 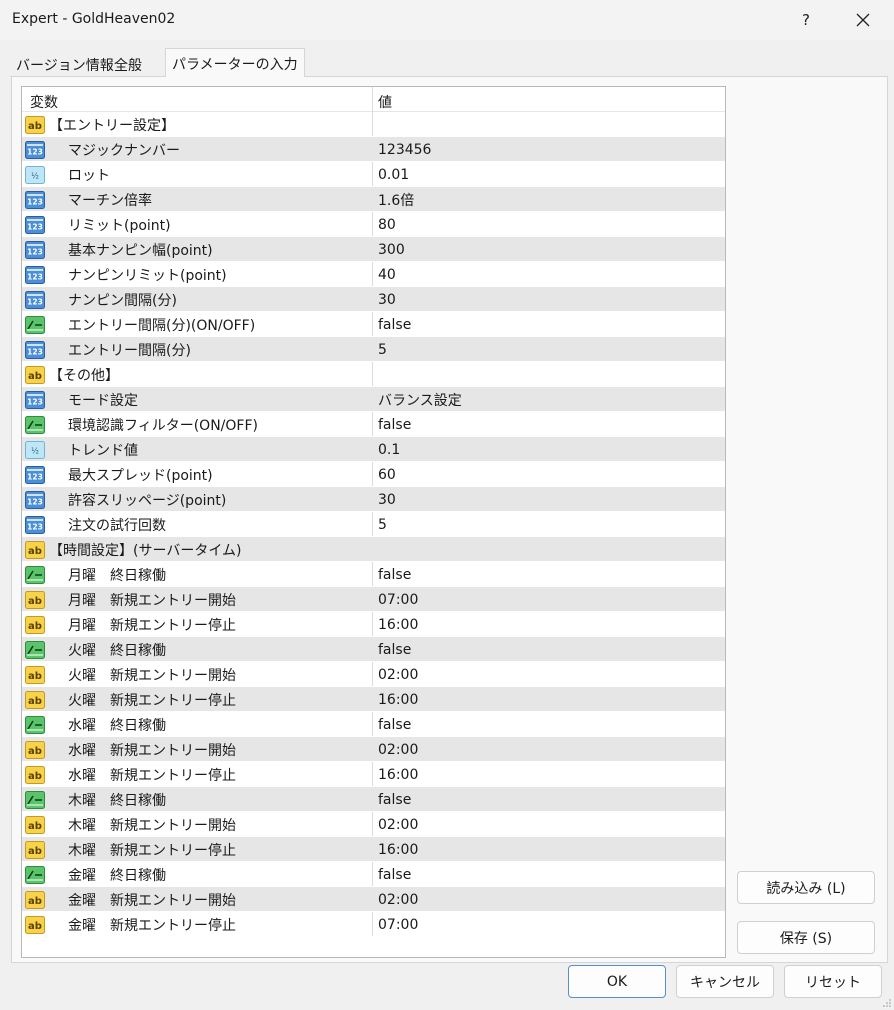 I want to click on tab-version-info: バージョン情報, so click(x=65, y=63).